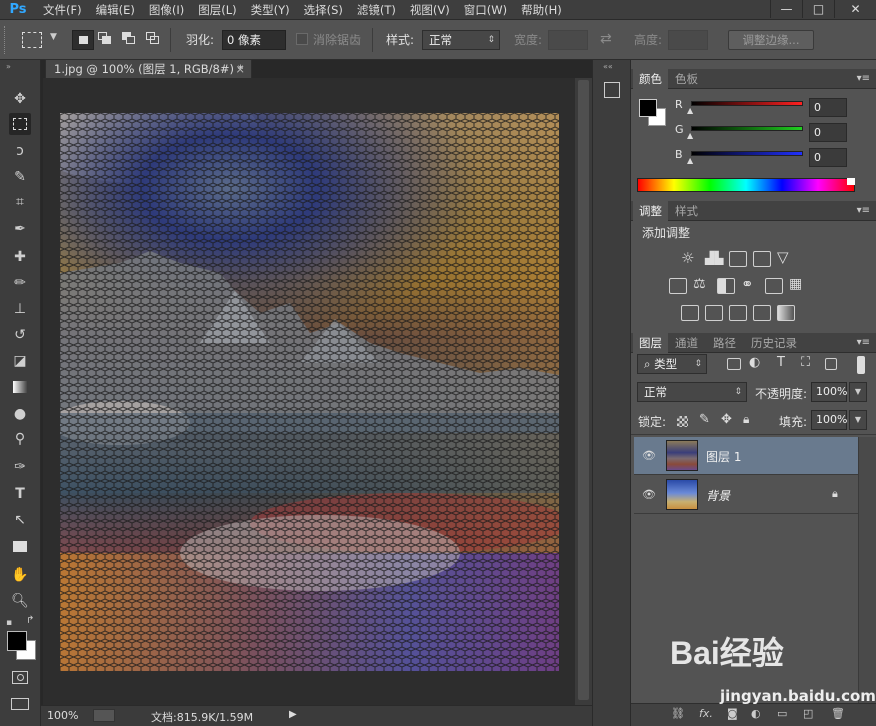 This screenshot has height=726, width=876. I want to click on lock-position-icon: ✥, so click(726, 419).